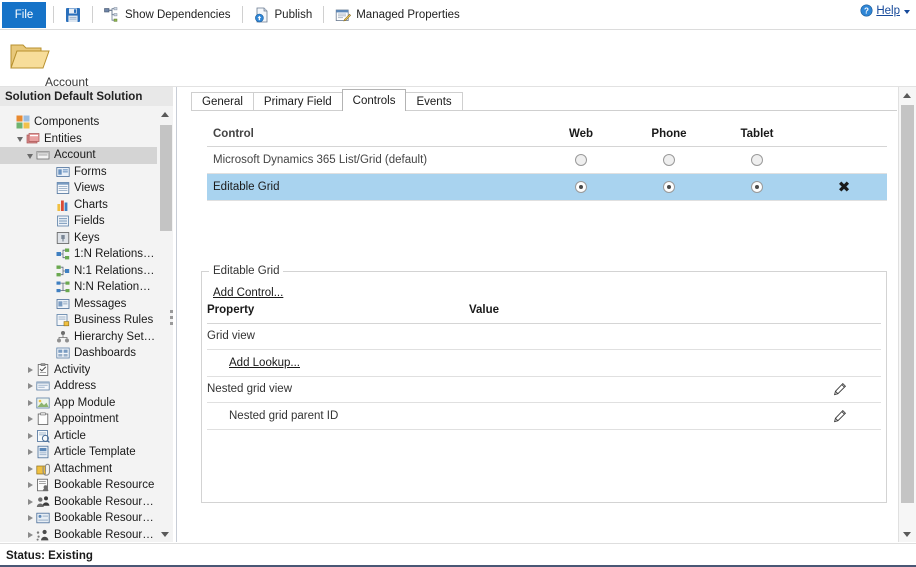  I want to click on tree-item-bookable-resource: Bookable Resource, so click(79, 485).